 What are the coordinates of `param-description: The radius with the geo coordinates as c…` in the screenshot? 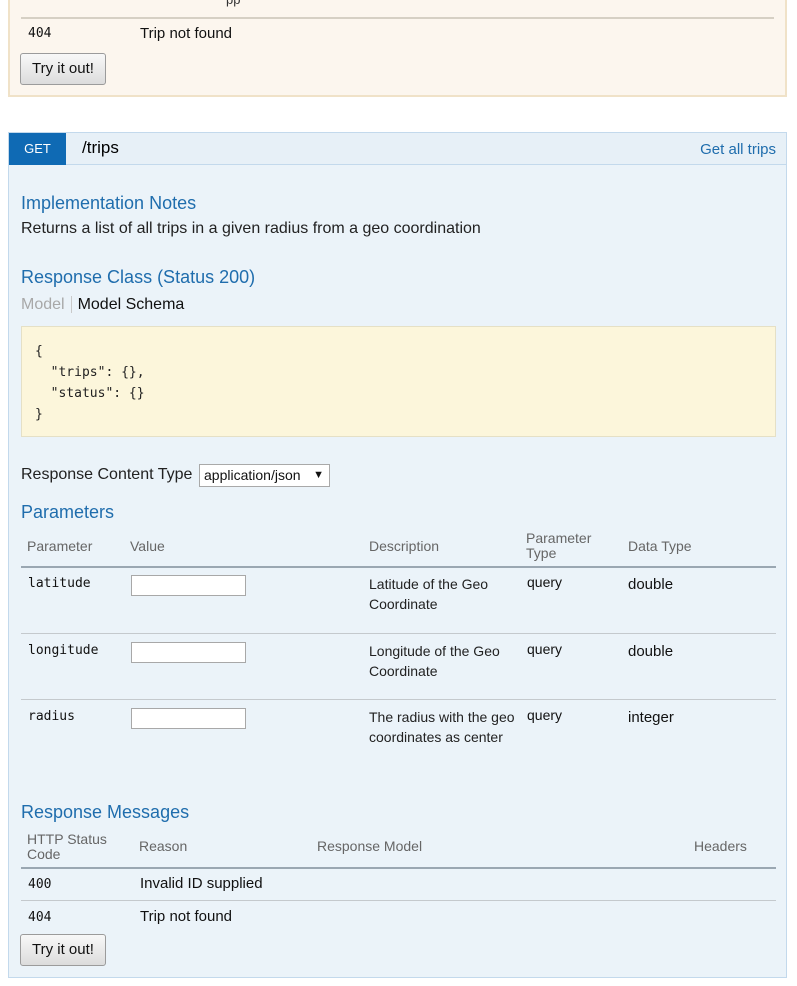 It's located at (442, 727).